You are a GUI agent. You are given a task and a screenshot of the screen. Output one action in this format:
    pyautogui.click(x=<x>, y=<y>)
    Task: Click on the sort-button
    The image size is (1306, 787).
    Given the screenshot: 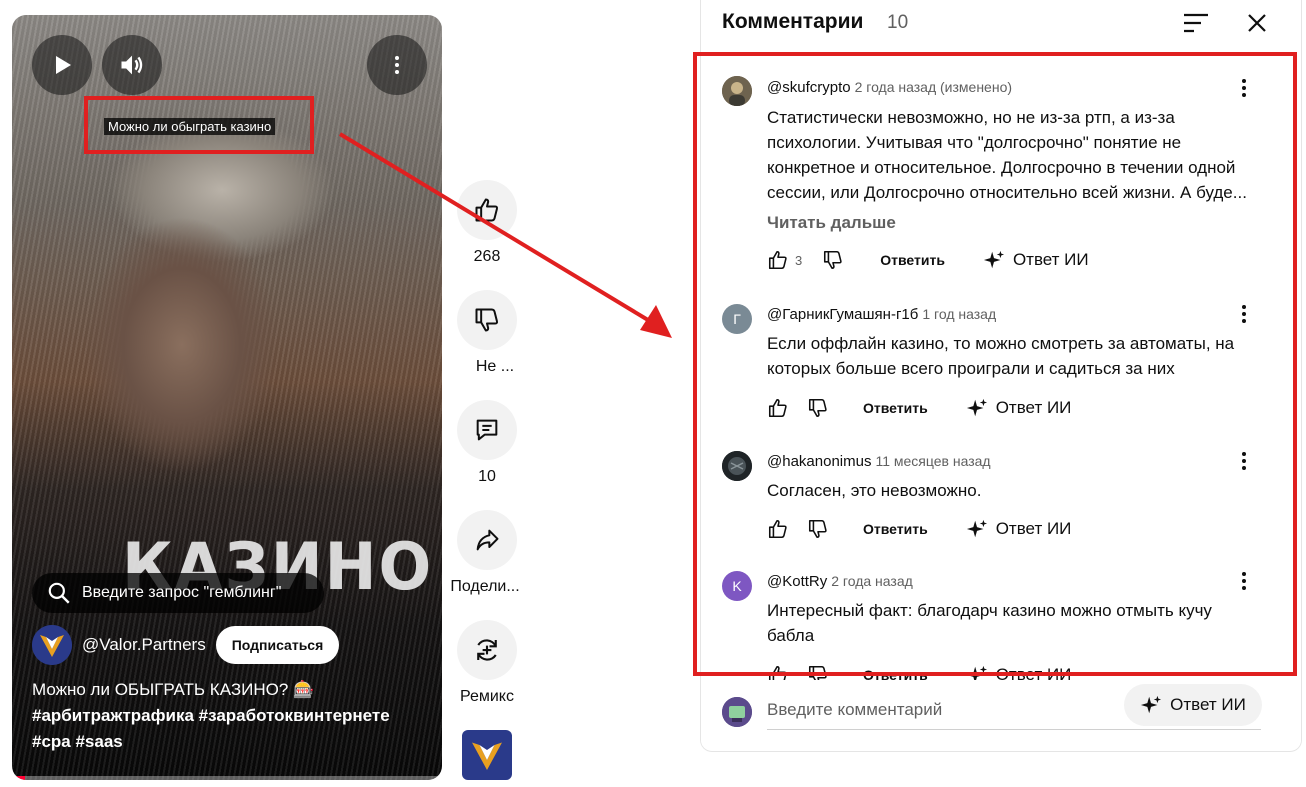 What is the action you would take?
    pyautogui.click(x=1196, y=23)
    